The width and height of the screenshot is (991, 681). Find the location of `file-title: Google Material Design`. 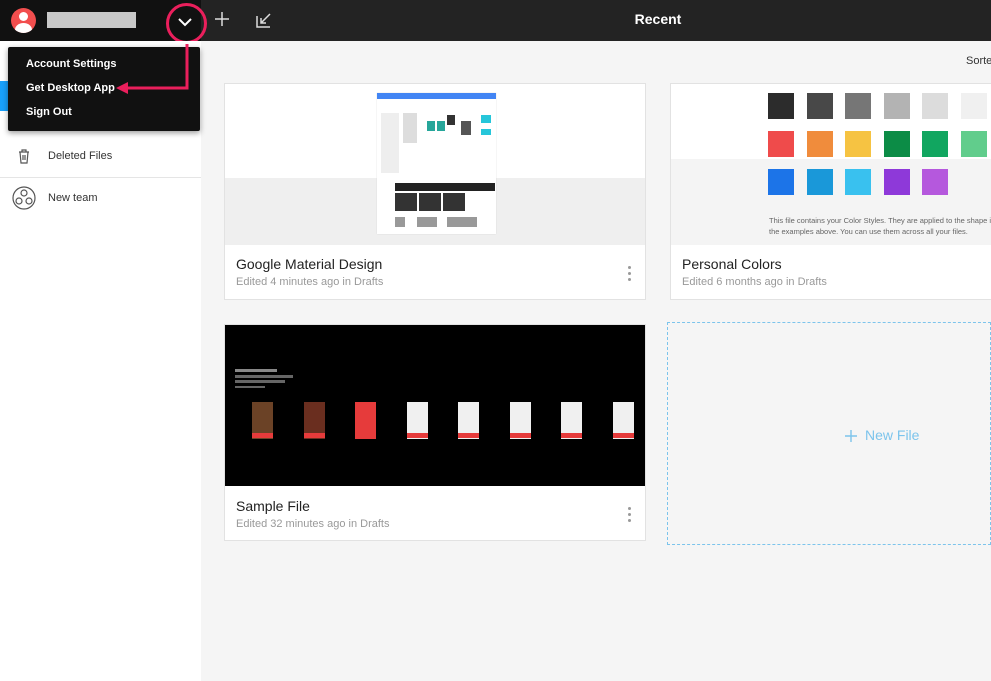

file-title: Google Material Design is located at coordinates (309, 264).